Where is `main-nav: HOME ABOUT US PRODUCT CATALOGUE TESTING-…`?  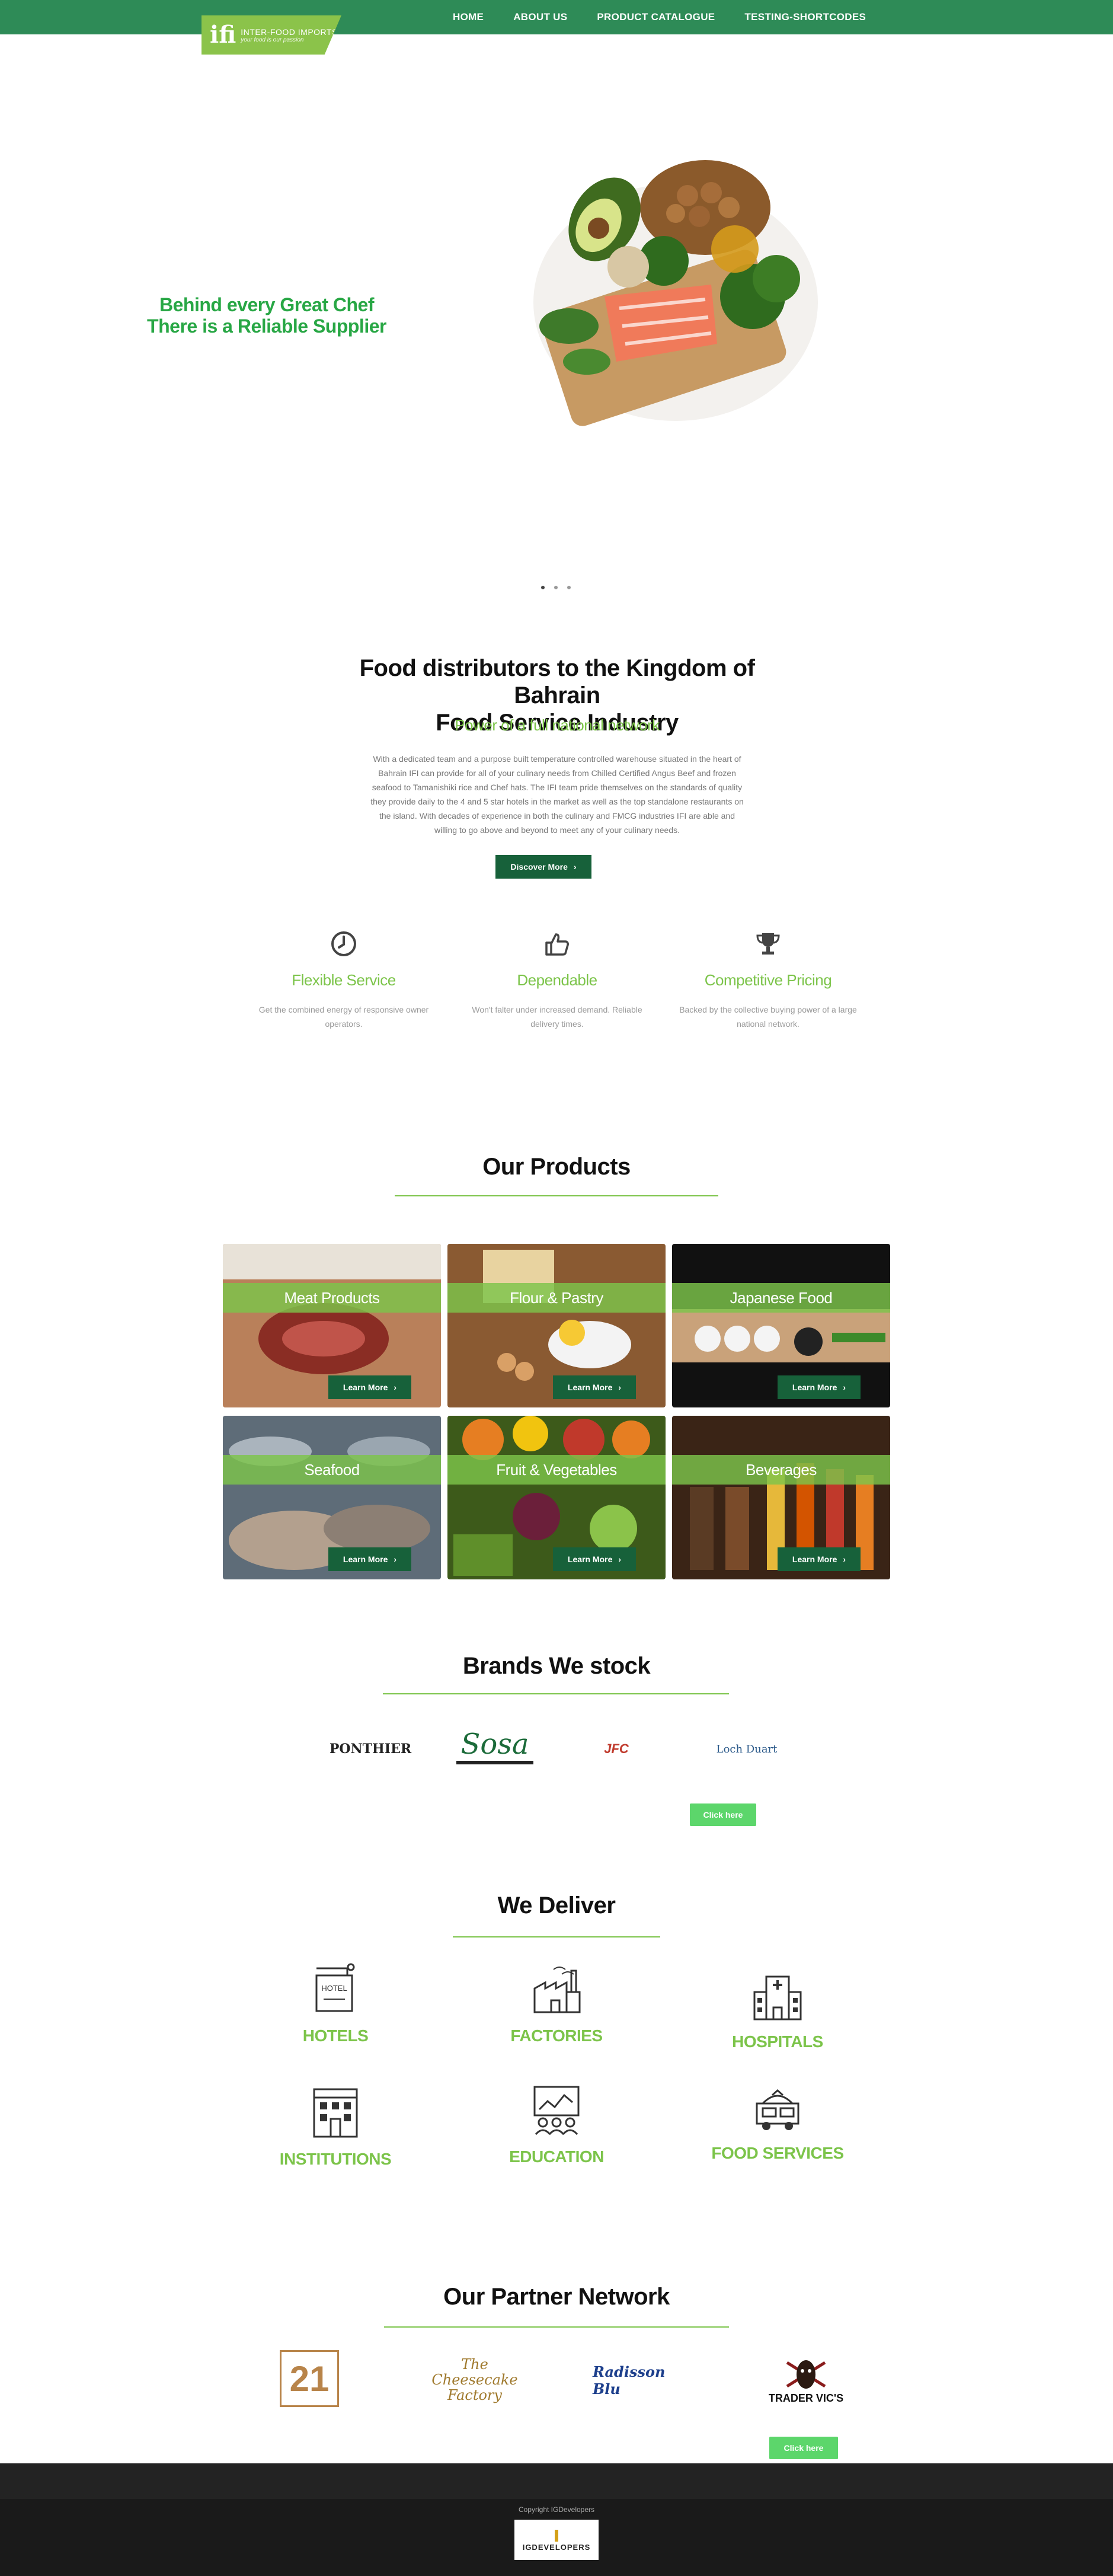
main-nav: HOME ABOUT US PRODUCT CATALOGUE TESTING-… is located at coordinates (674, 17).